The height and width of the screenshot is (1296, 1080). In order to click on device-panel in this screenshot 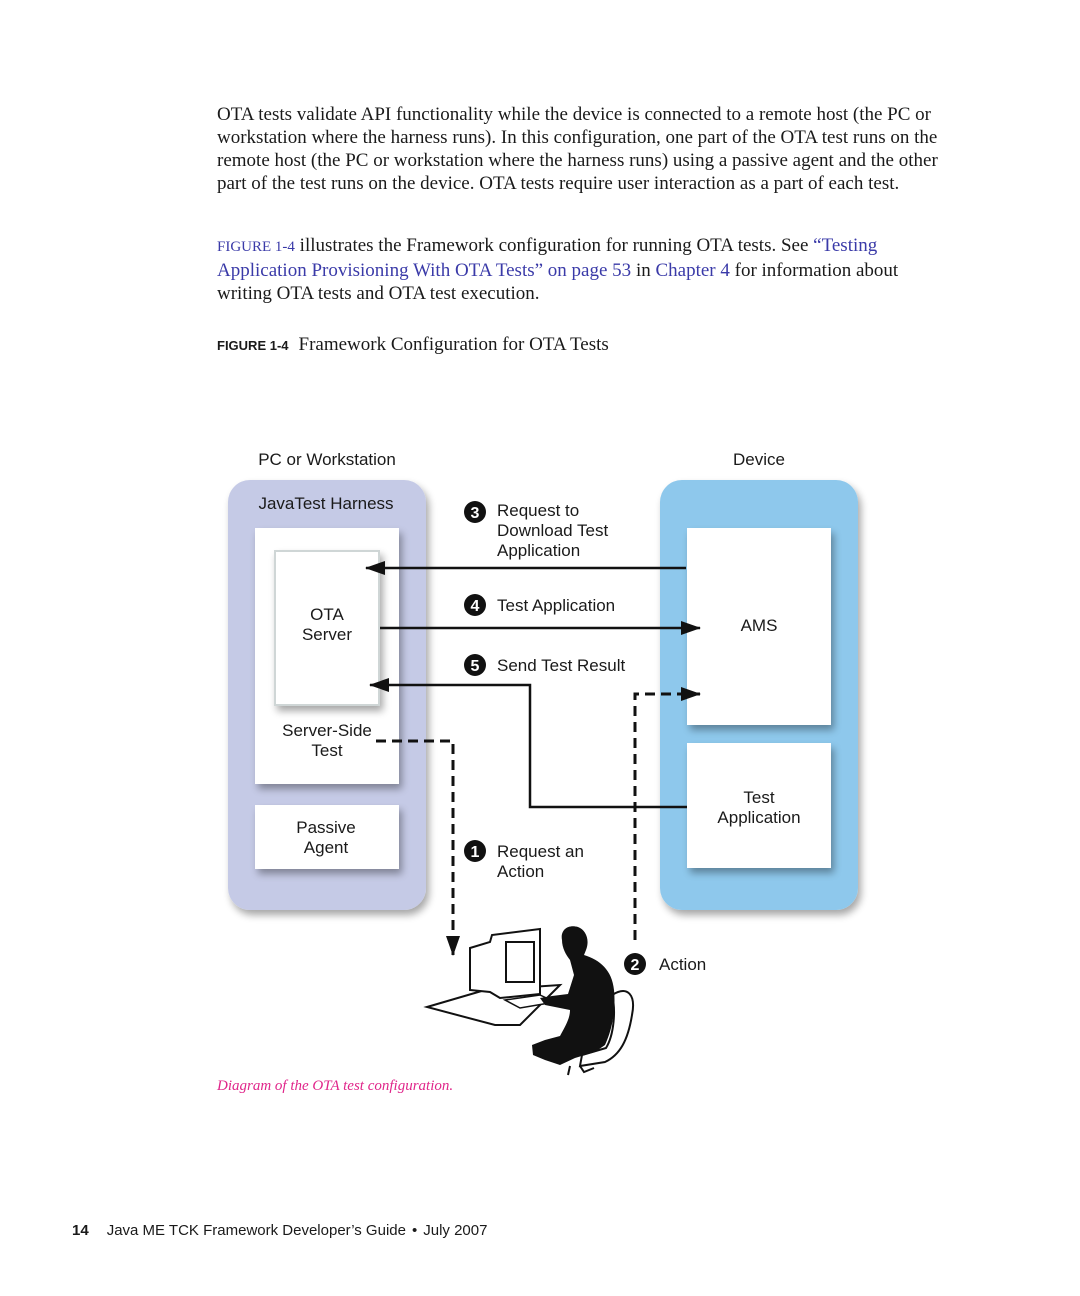, I will do `click(759, 695)`.